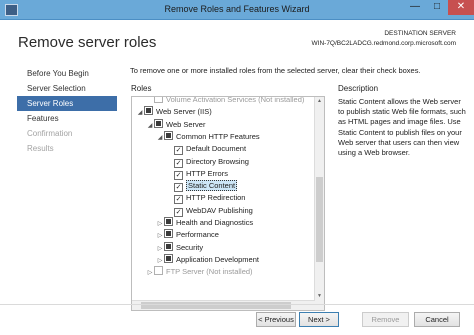 This screenshot has height=335, width=474. What do you see at coordinates (319, 219) in the screenshot?
I see `vertical-scroll-thumb` at bounding box center [319, 219].